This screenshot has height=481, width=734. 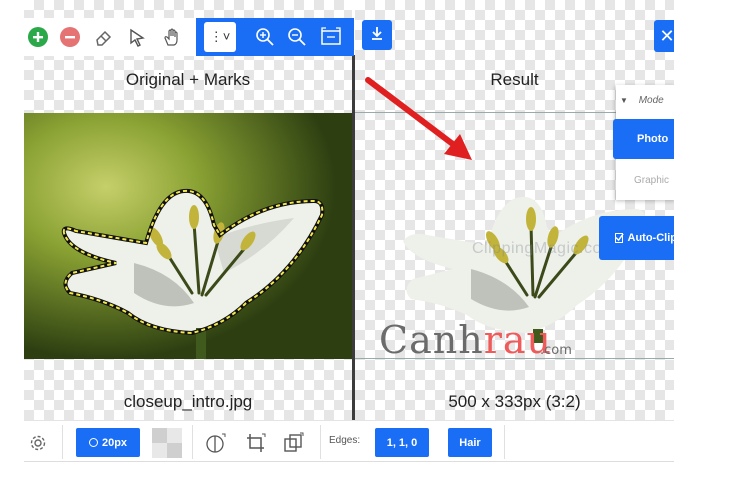 What do you see at coordinates (297, 37) in the screenshot?
I see `zoom-out-icon` at bounding box center [297, 37].